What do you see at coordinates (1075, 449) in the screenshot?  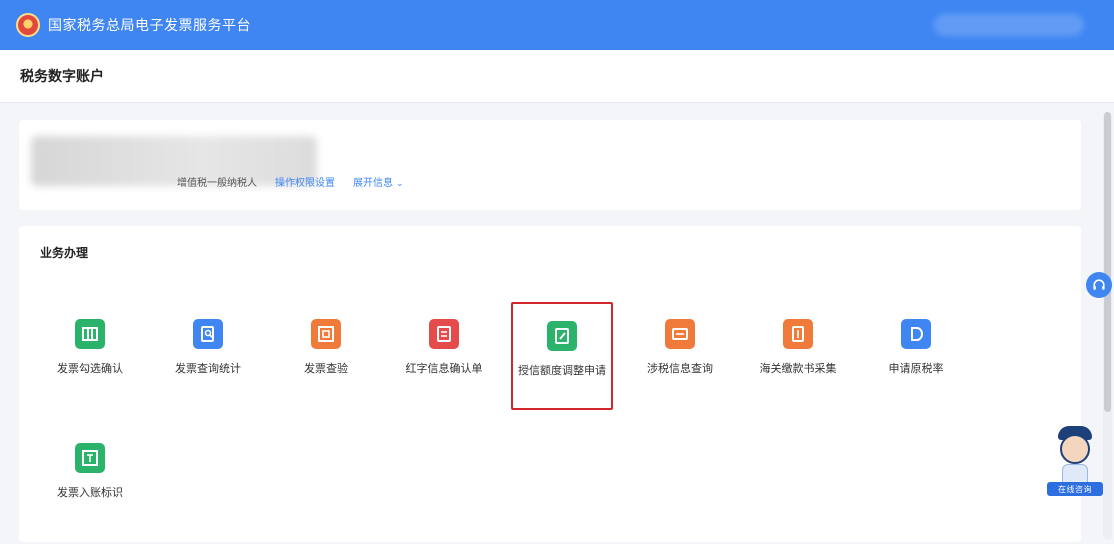 I see `assistant-avatar-icon` at bounding box center [1075, 449].